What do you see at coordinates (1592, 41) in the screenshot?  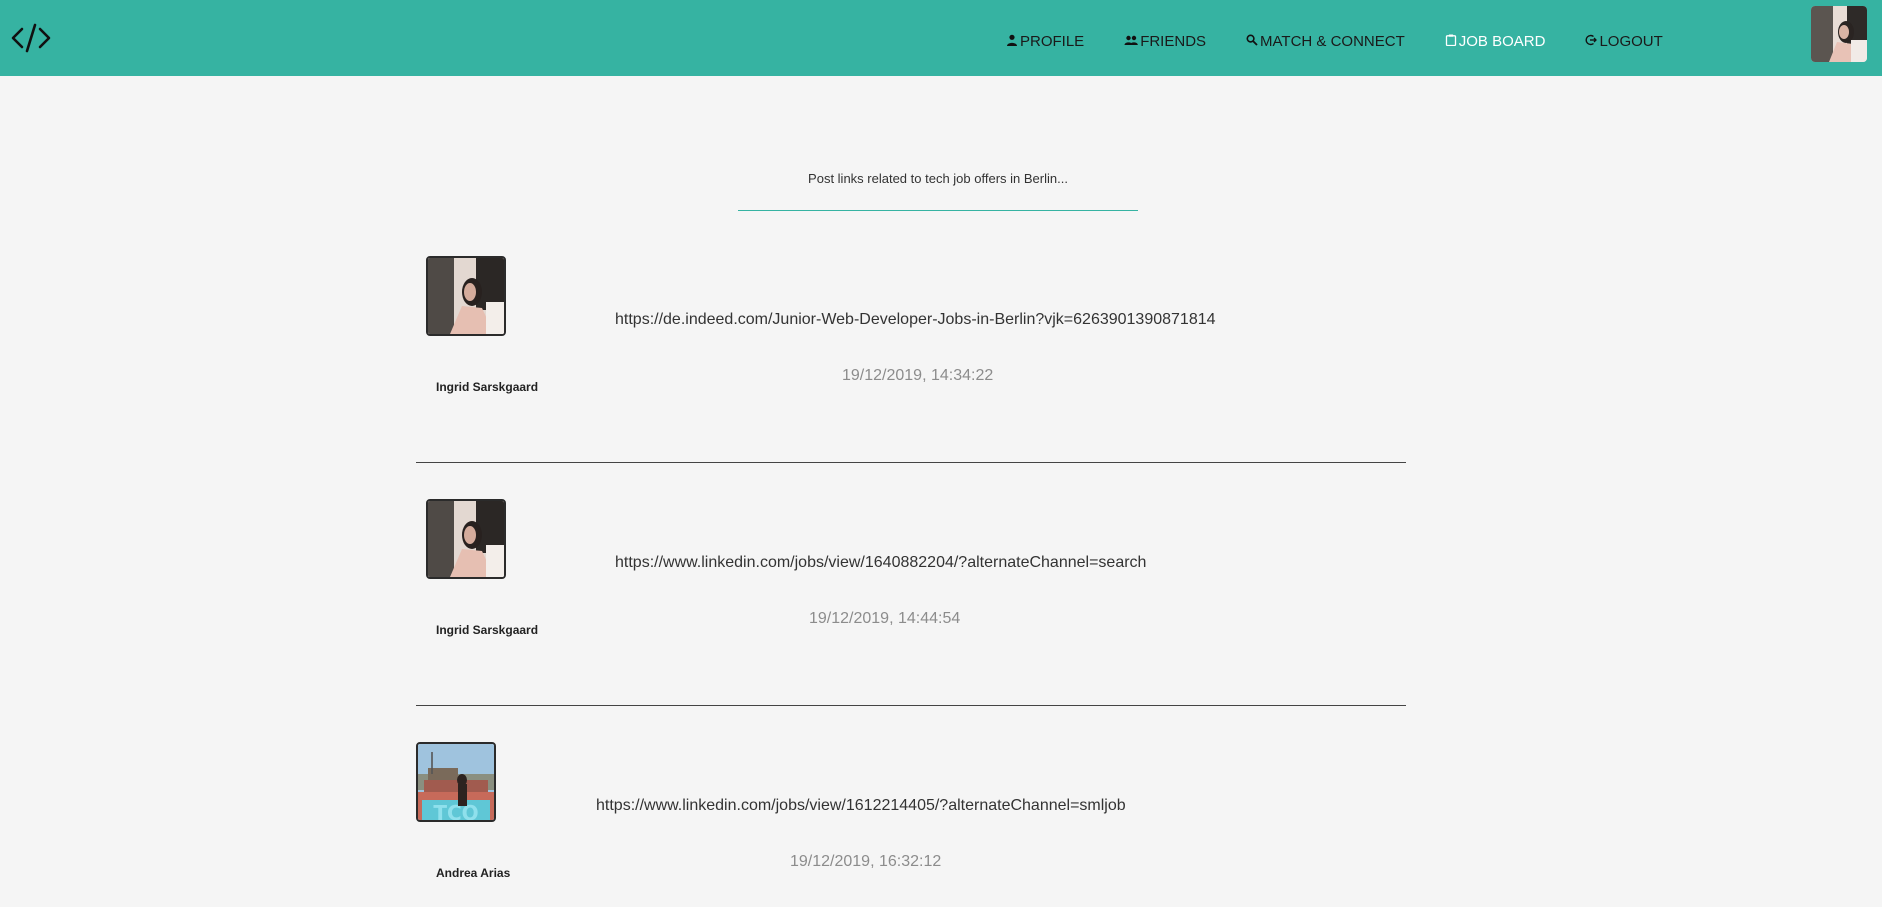 I see `logout-icon` at bounding box center [1592, 41].